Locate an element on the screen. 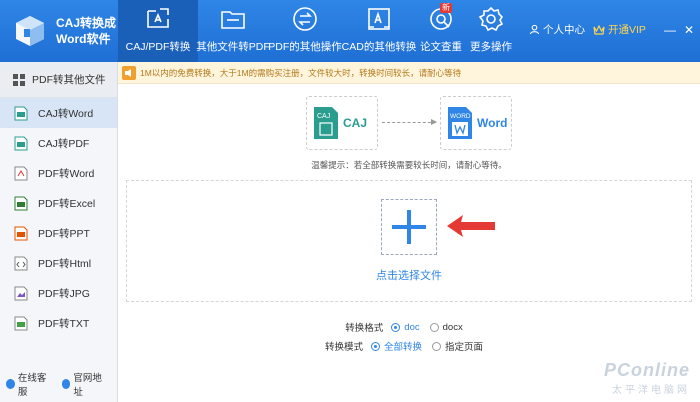 The image size is (700, 402). html-file-icon is located at coordinates (21, 263).